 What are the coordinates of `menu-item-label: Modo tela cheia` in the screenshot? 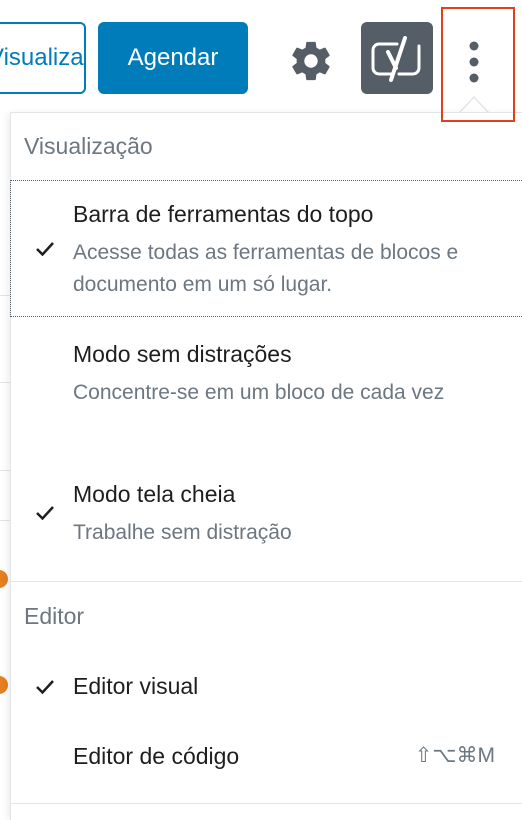 It's located at (154, 494).